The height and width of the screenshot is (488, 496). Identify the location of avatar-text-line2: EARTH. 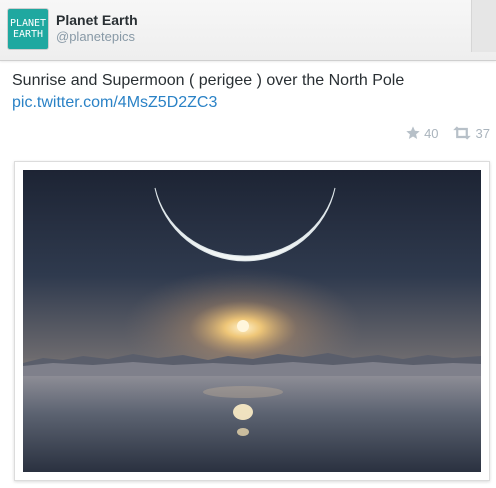
(28, 34).